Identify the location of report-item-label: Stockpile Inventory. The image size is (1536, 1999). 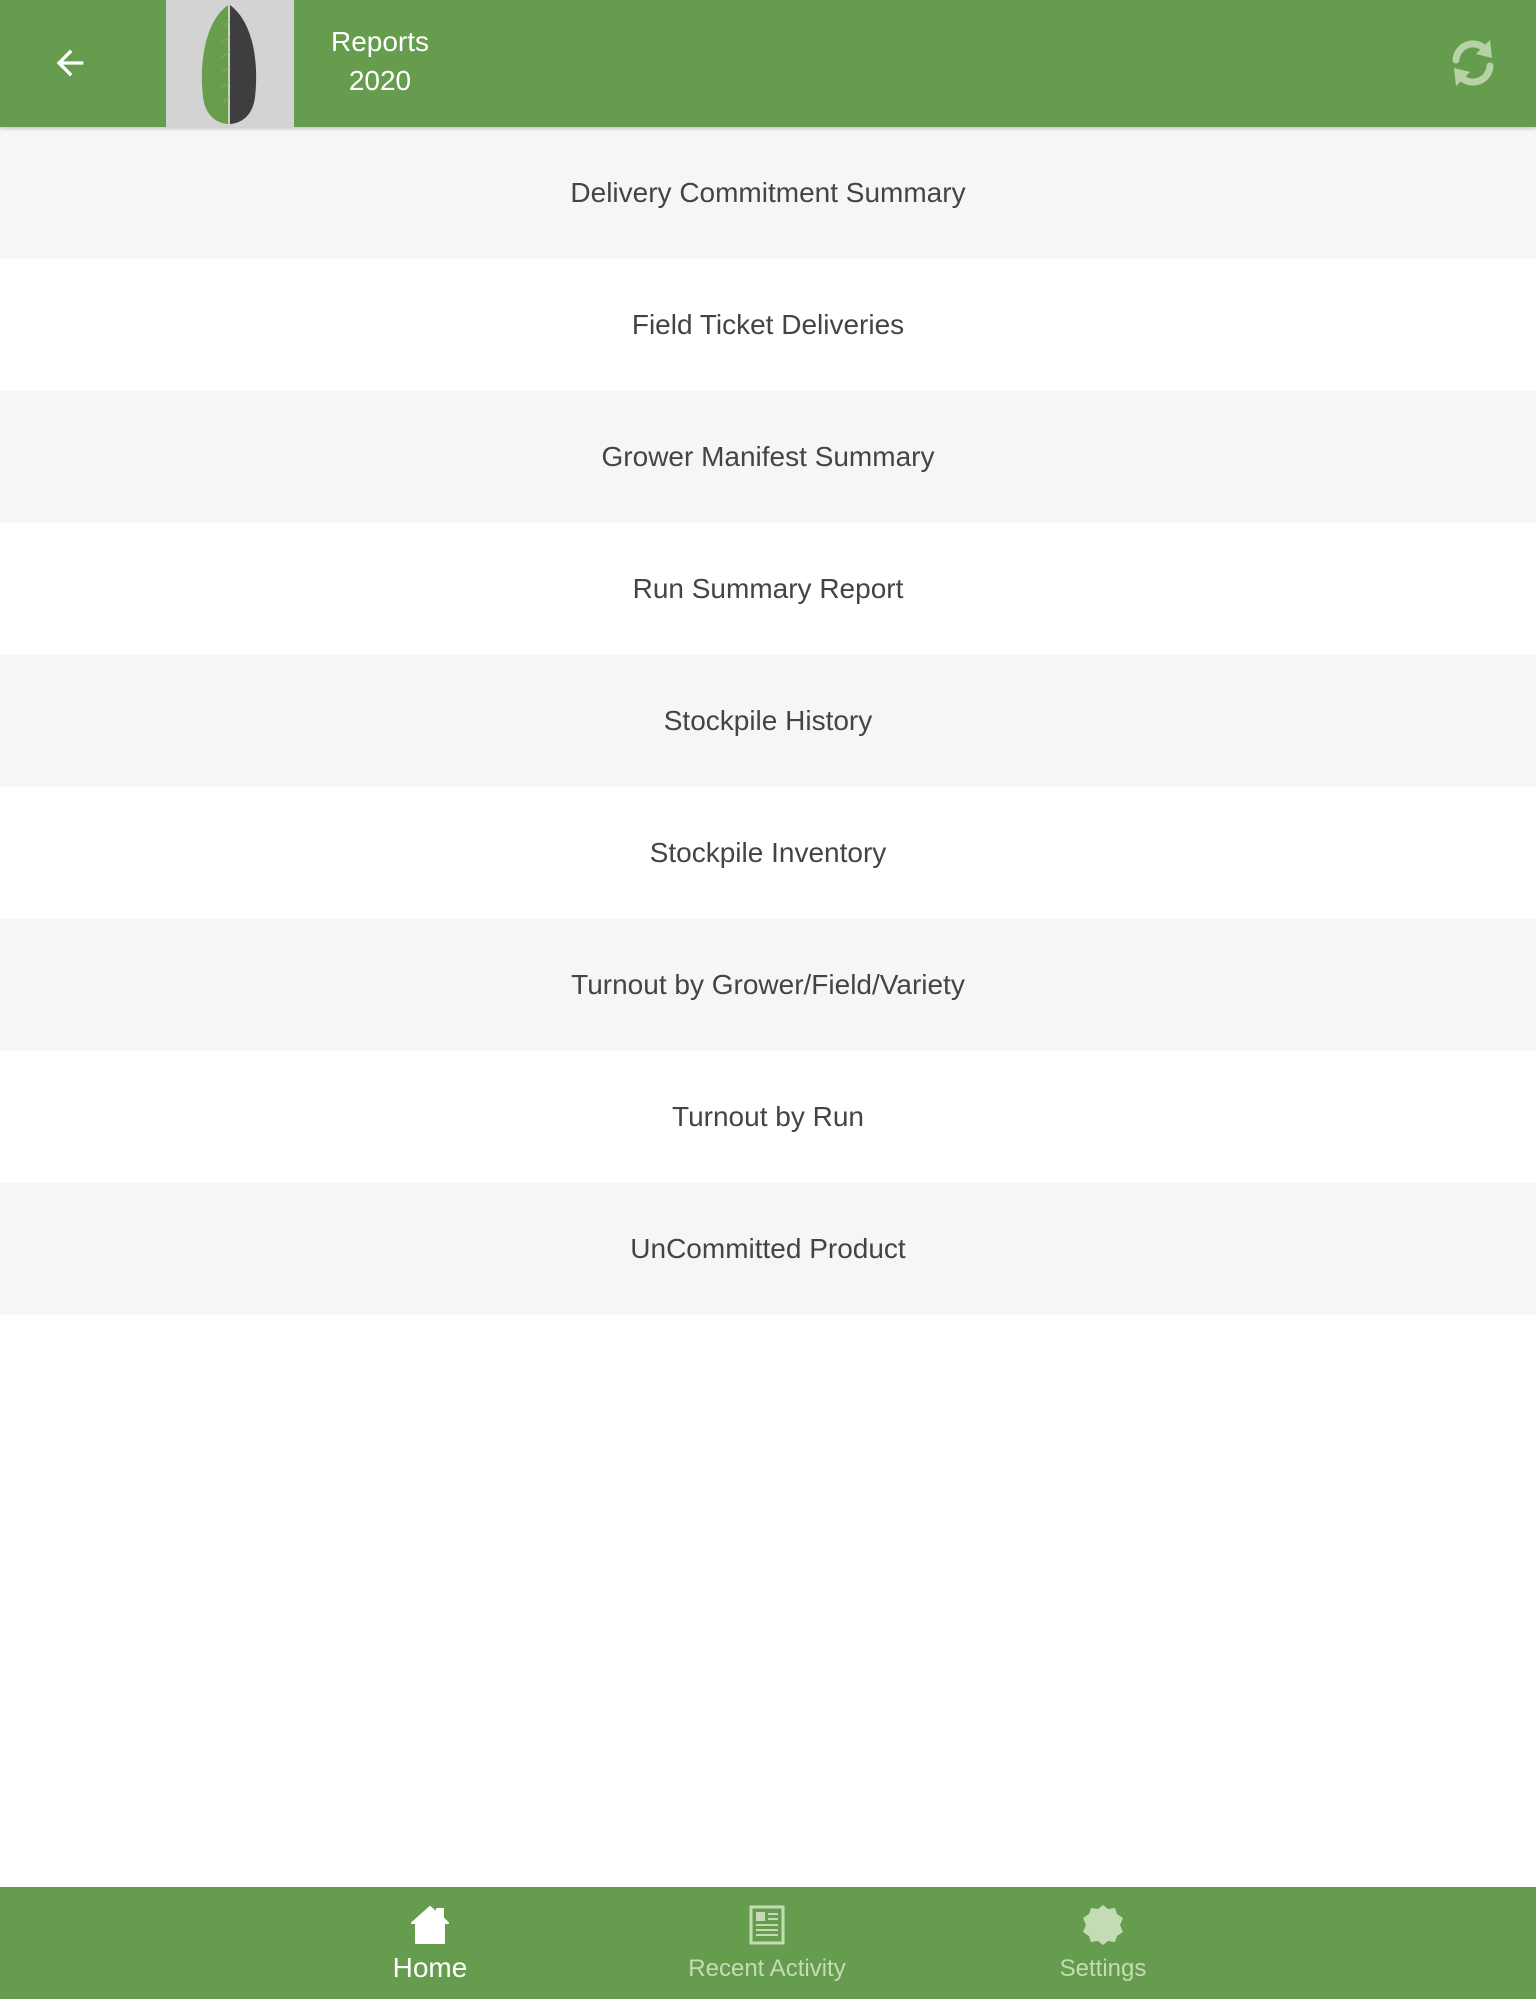
(768, 852).